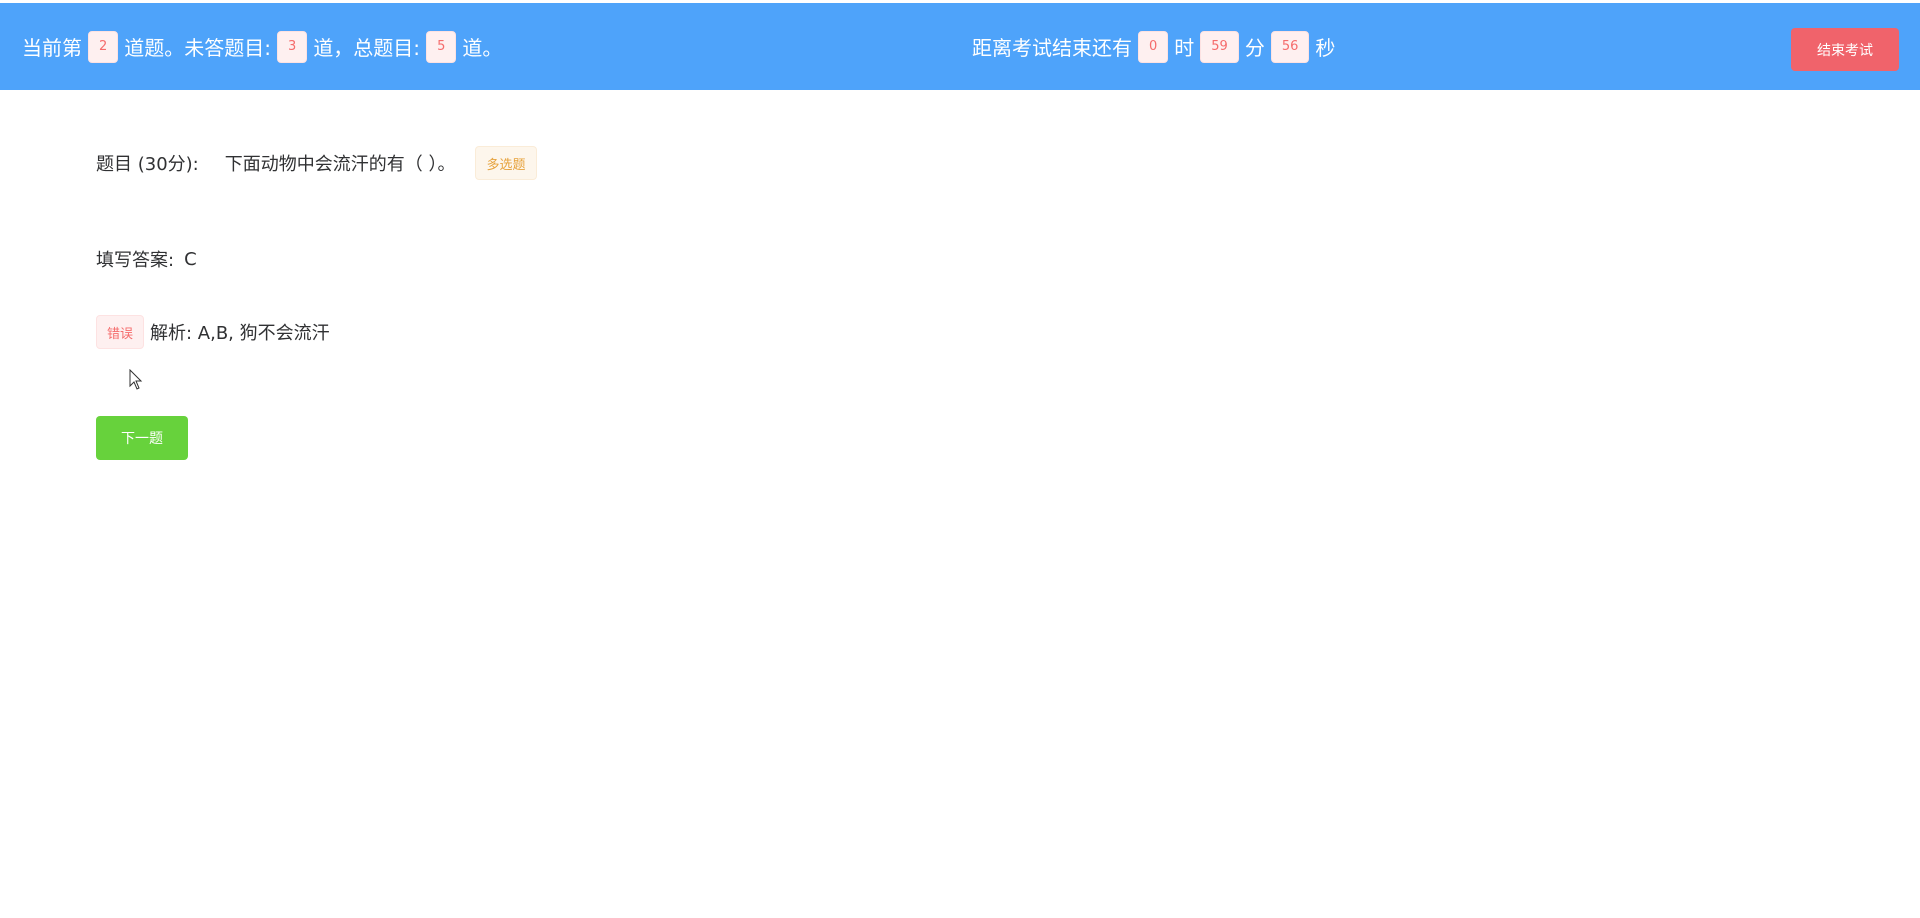 The width and height of the screenshot is (1920, 918). I want to click on countdown-timer: 距离考试结束还有 0 时 59 分 56 秒, so click(1153, 46).